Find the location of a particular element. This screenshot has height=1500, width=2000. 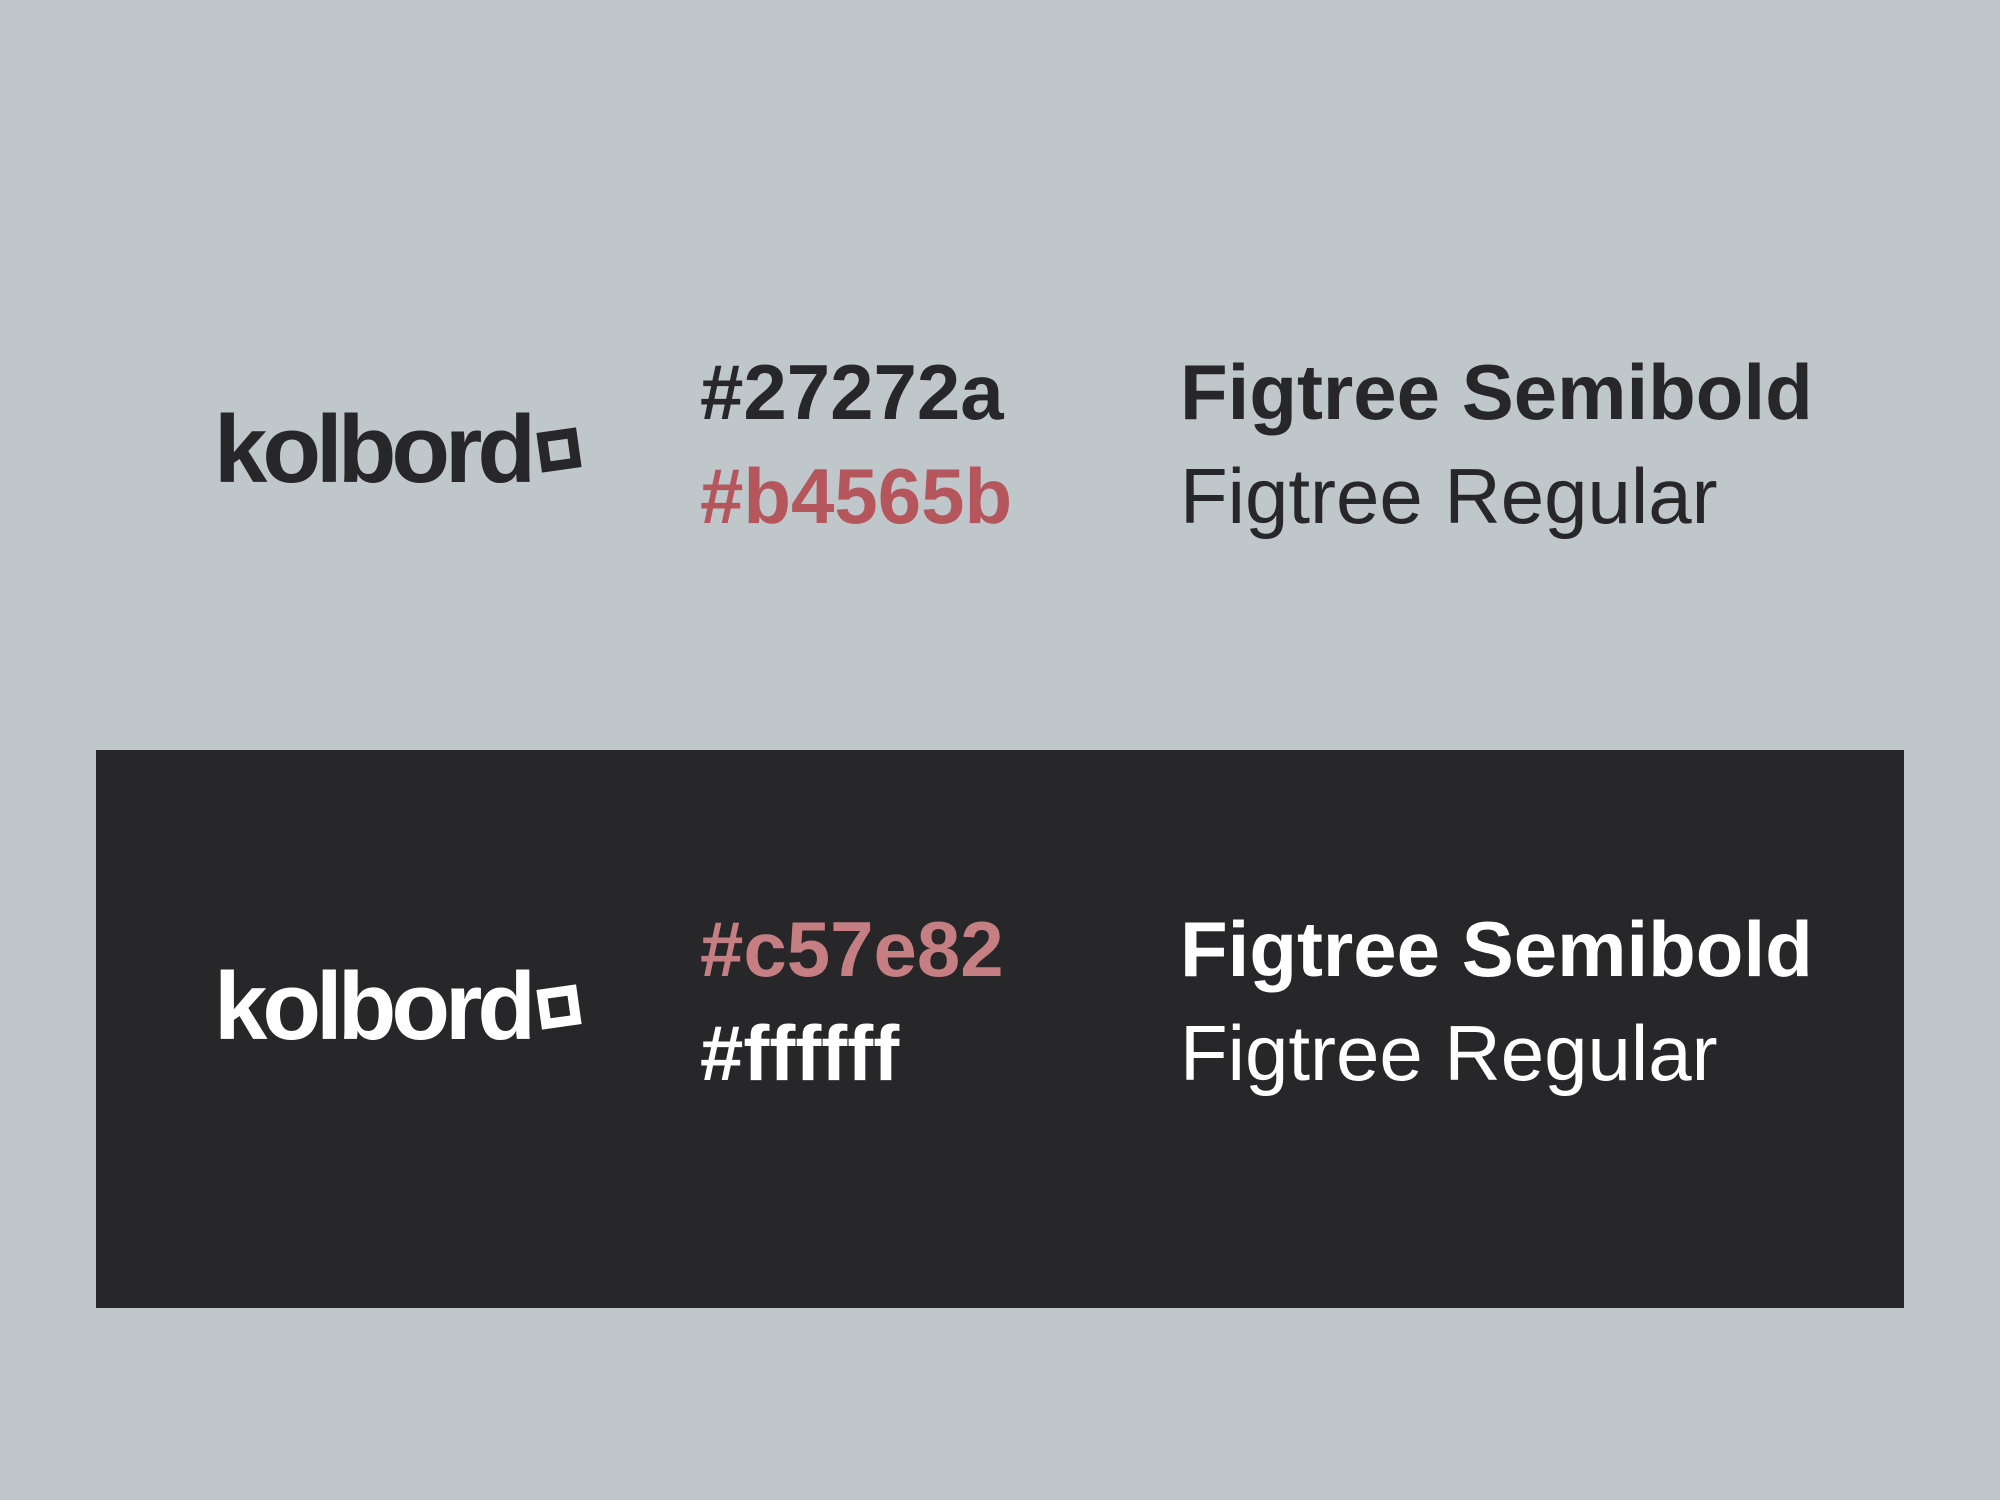

accent-color-label: #c57e82 is located at coordinates (852, 949).